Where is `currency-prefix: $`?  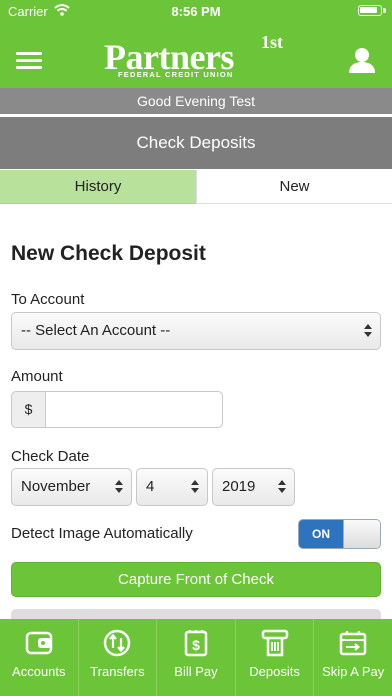
currency-prefix: $ is located at coordinates (28, 409).